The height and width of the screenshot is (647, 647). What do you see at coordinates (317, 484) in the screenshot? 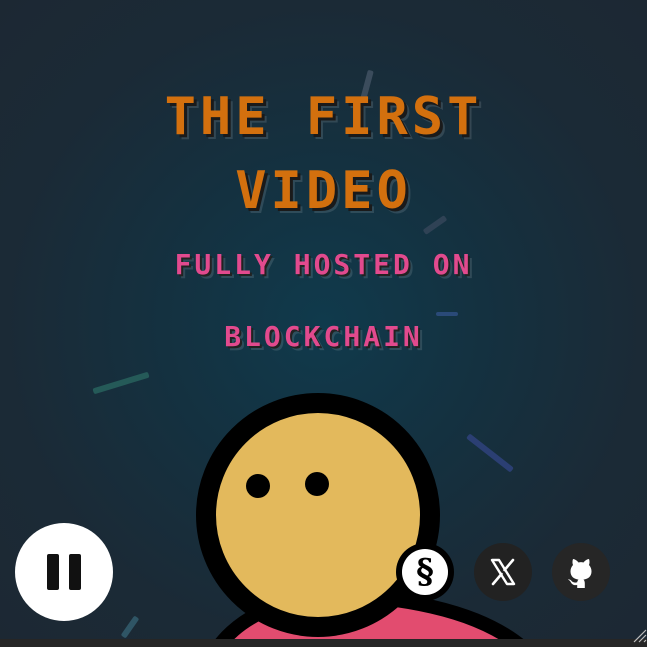
I see `mascot-eye-right` at bounding box center [317, 484].